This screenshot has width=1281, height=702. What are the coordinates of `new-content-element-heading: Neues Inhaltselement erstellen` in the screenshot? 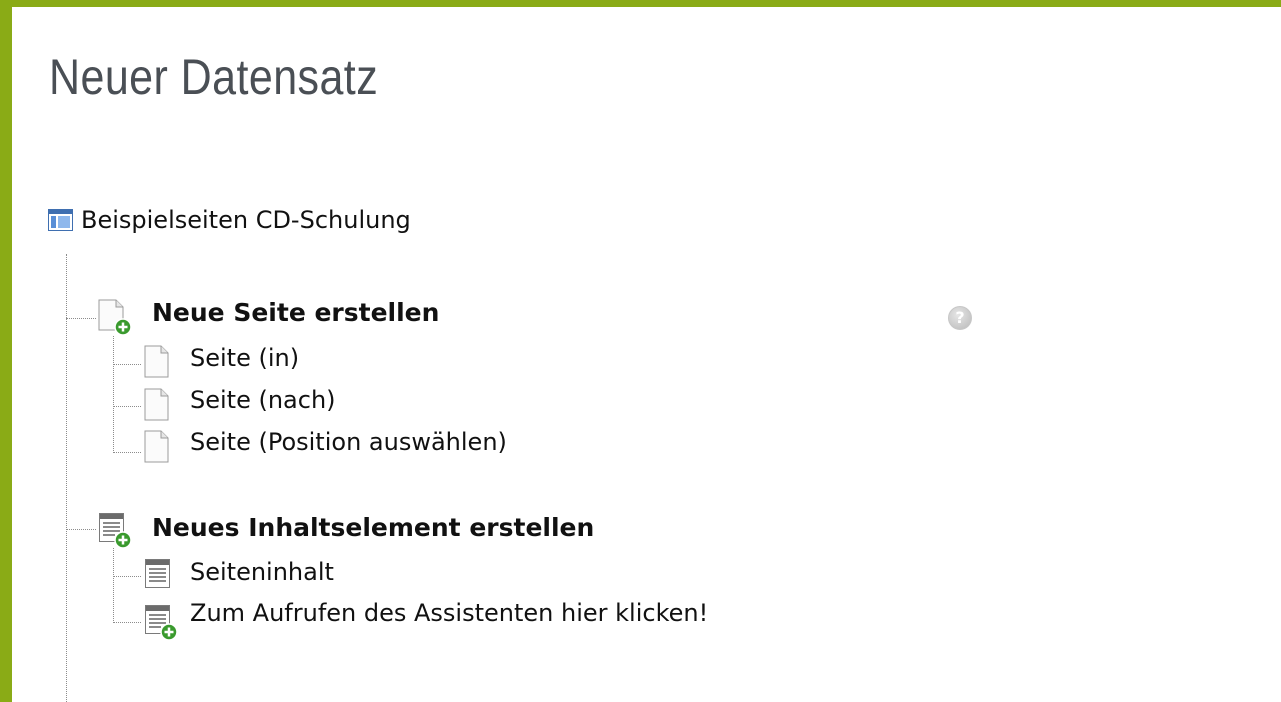 It's located at (373, 527).